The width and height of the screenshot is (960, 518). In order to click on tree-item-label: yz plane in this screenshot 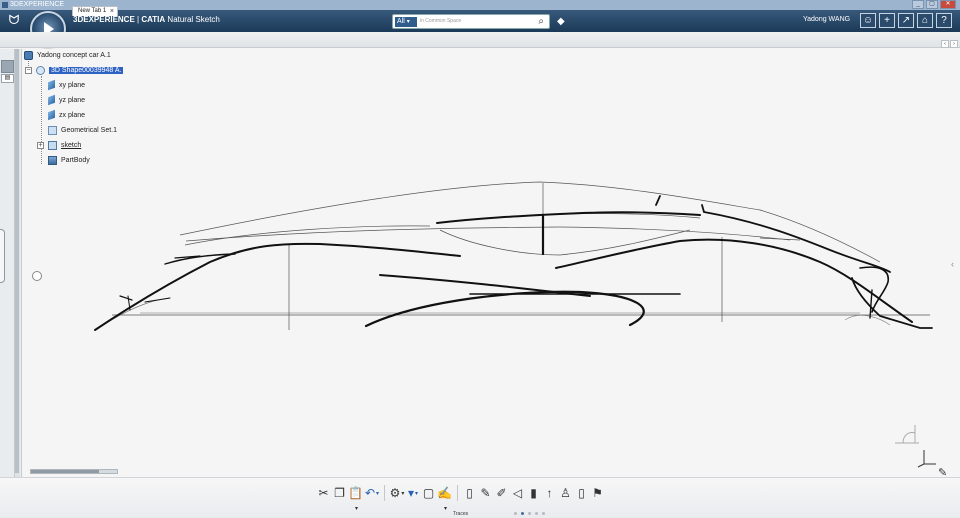, I will do `click(72, 100)`.